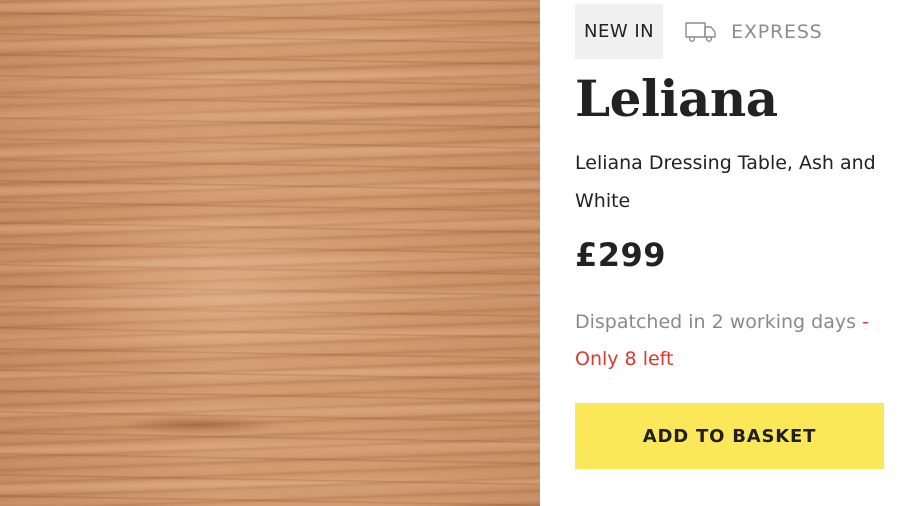 Image resolution: width=920 pixels, height=506 pixels. I want to click on express-tag: EXPRESS, so click(753, 32).